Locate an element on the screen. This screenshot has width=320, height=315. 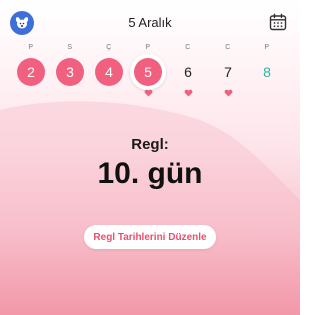
day-number: 5 is located at coordinates (148, 72).